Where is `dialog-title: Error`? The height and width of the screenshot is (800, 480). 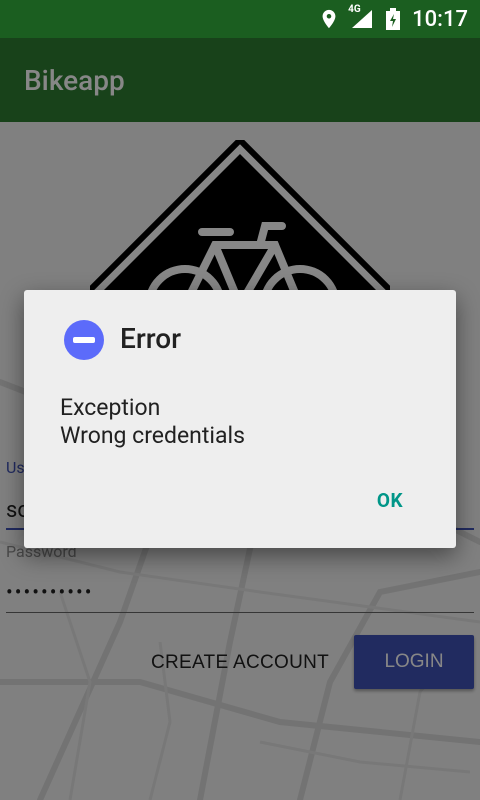
dialog-title: Error is located at coordinates (151, 338).